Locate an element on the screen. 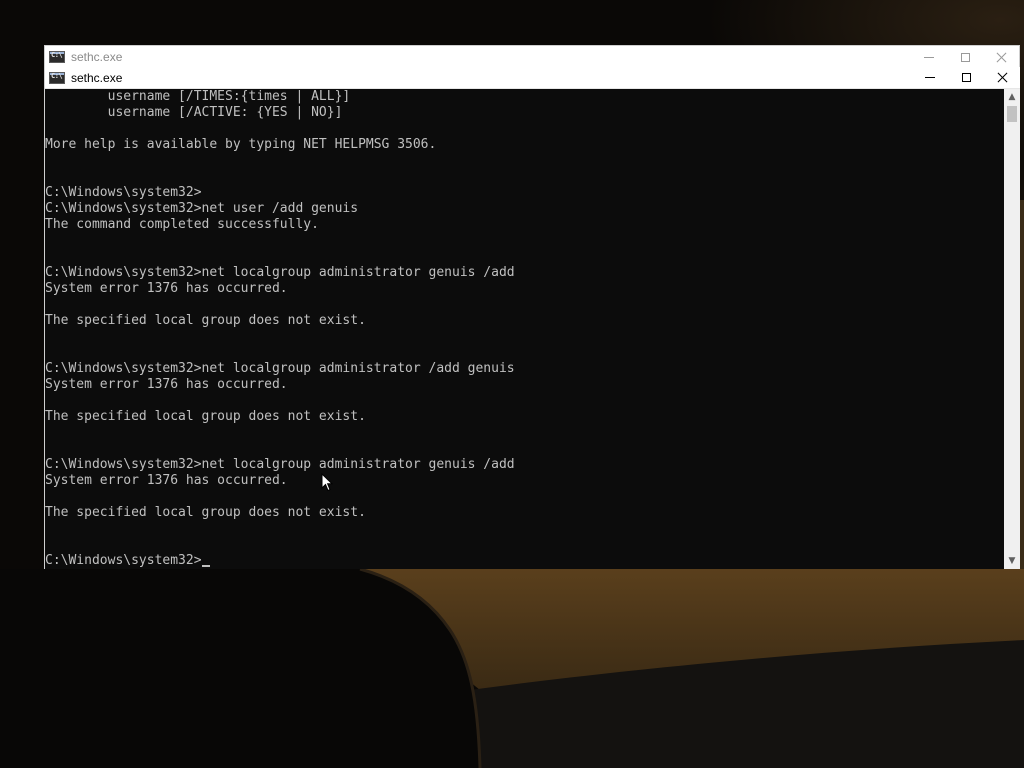 The image size is (1024, 768). background-maximize-button is located at coordinates (965, 57).